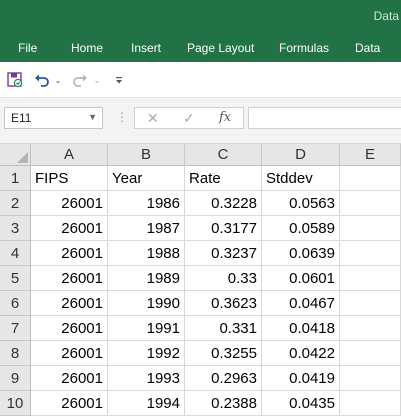 The height and width of the screenshot is (416, 401). I want to click on cell-a8: 26001, so click(69, 353).